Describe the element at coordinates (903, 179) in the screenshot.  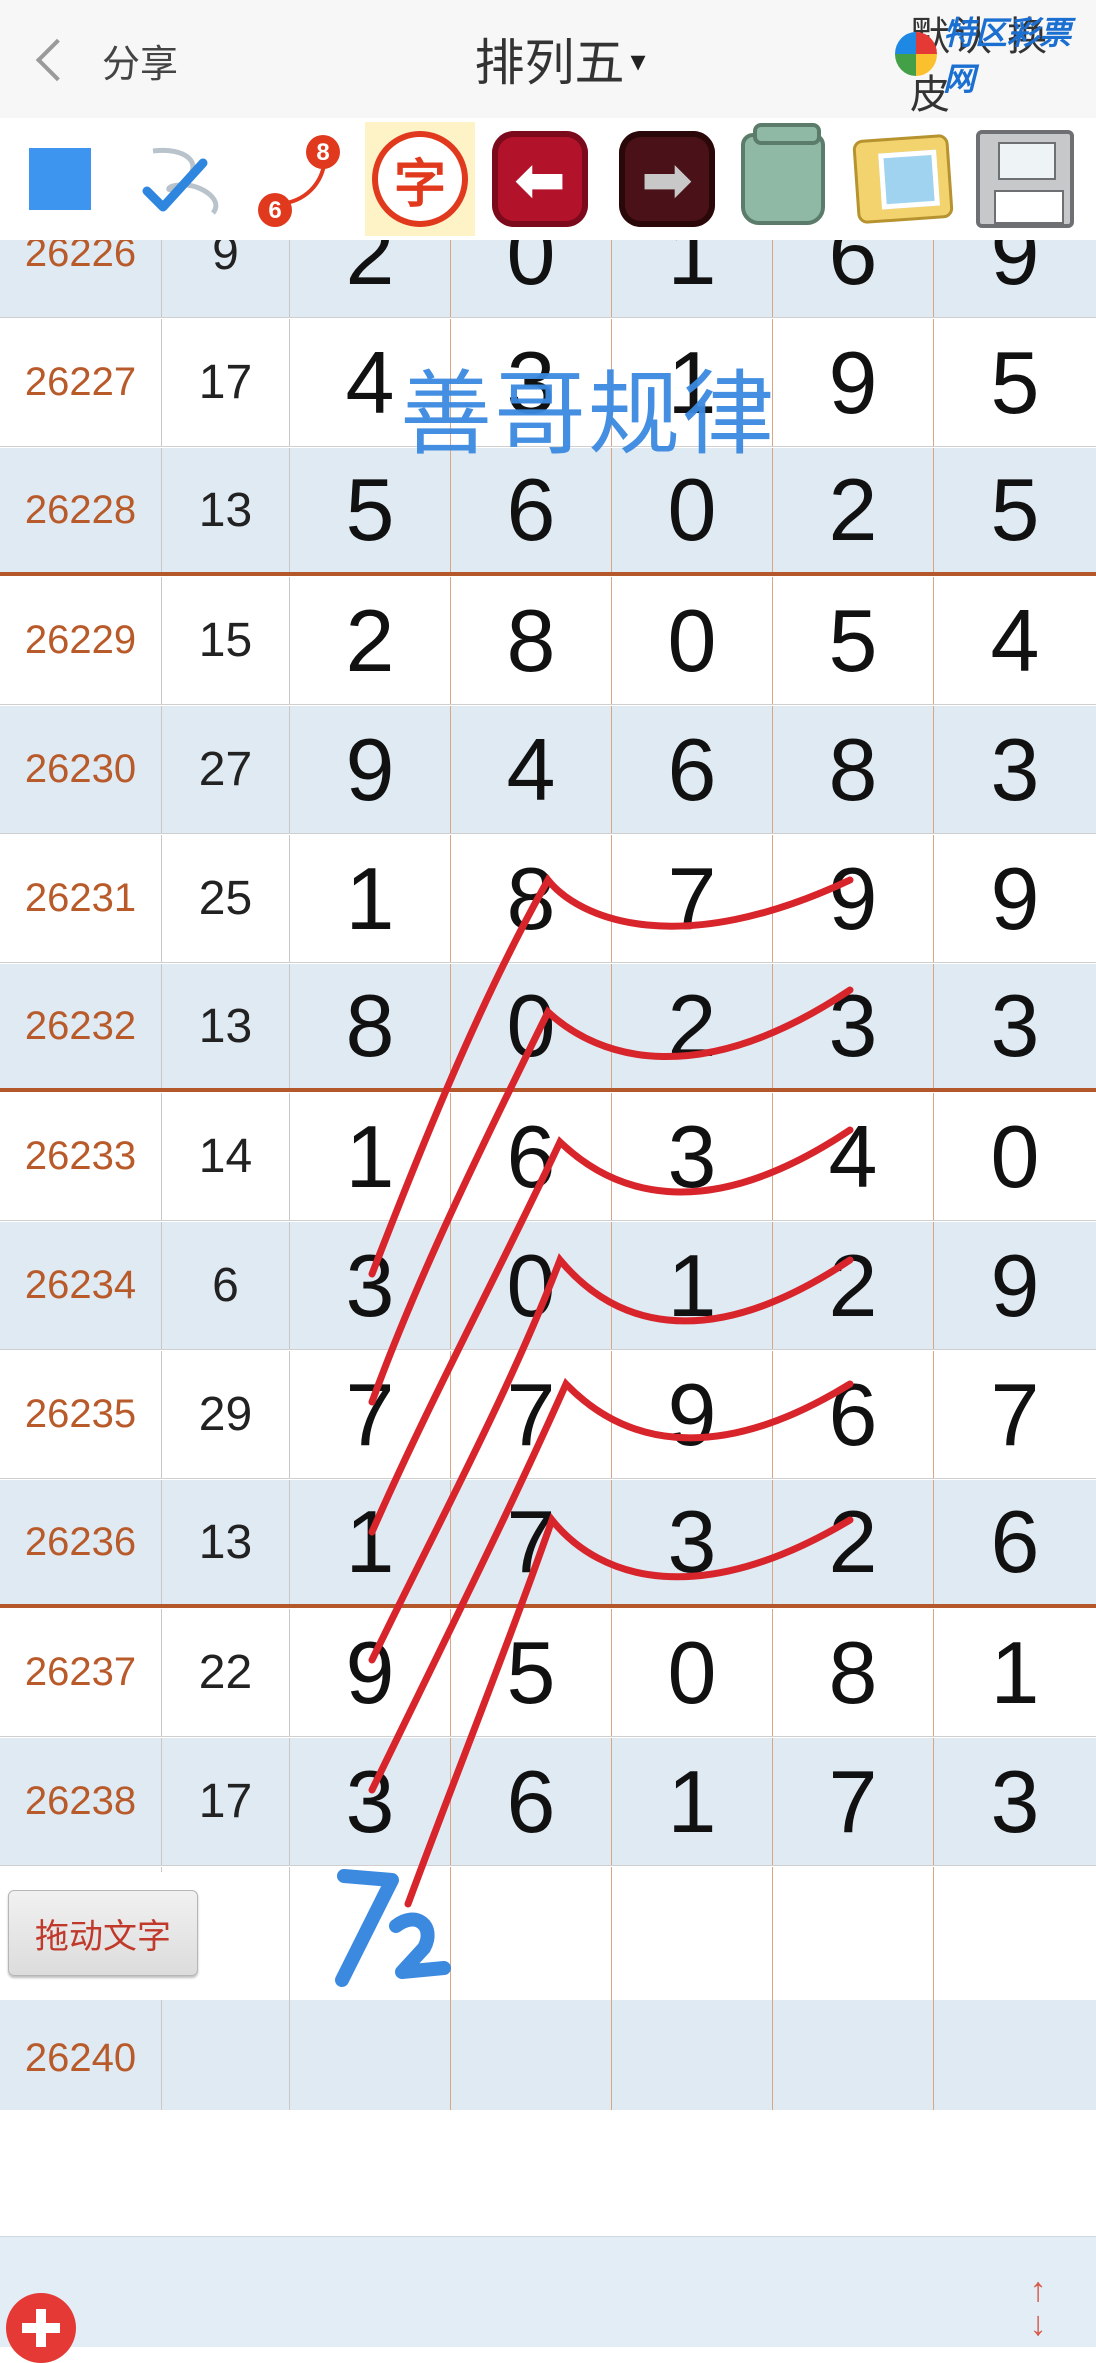
I see `background-tool` at that location.